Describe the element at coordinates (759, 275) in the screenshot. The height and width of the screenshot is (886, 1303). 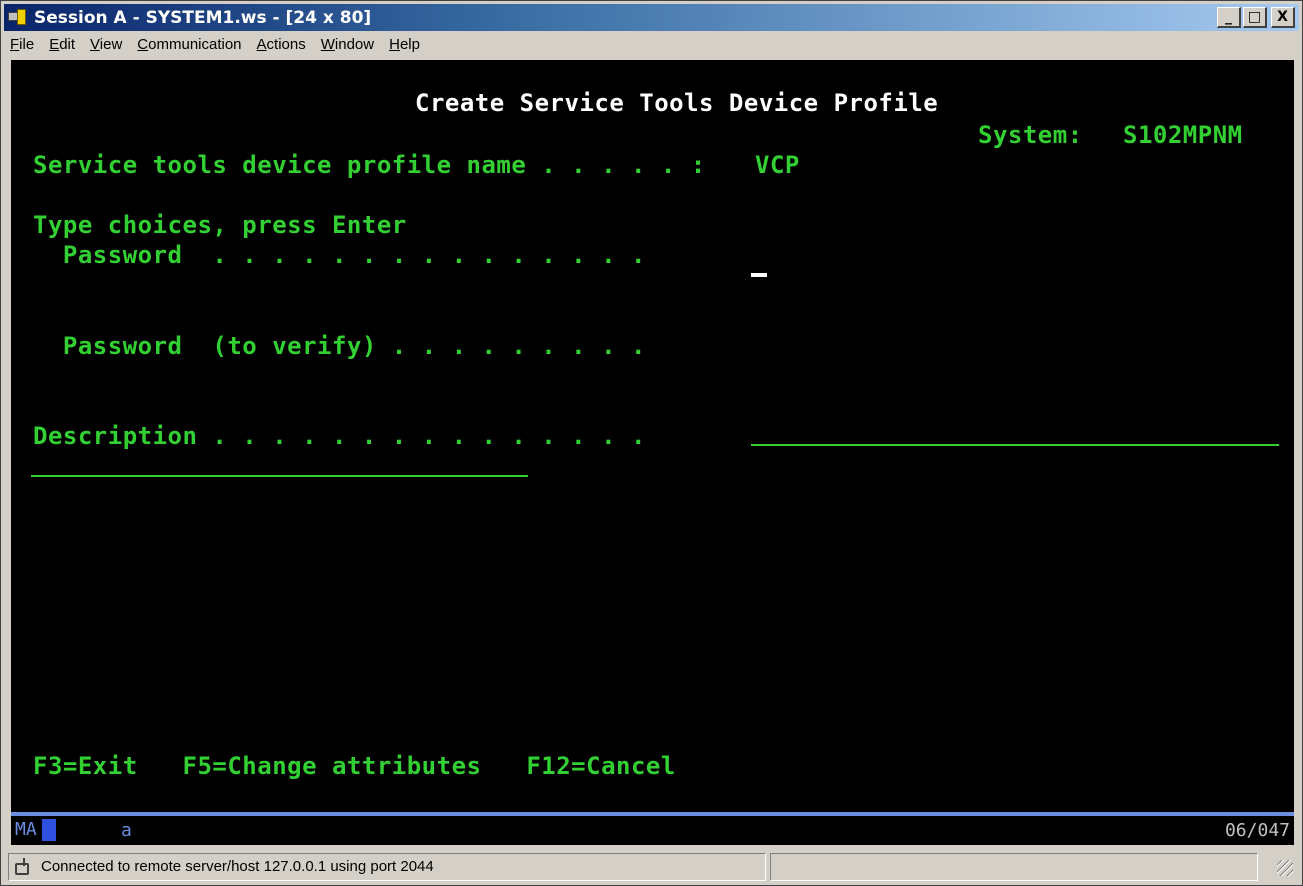
I see `password-field` at that location.